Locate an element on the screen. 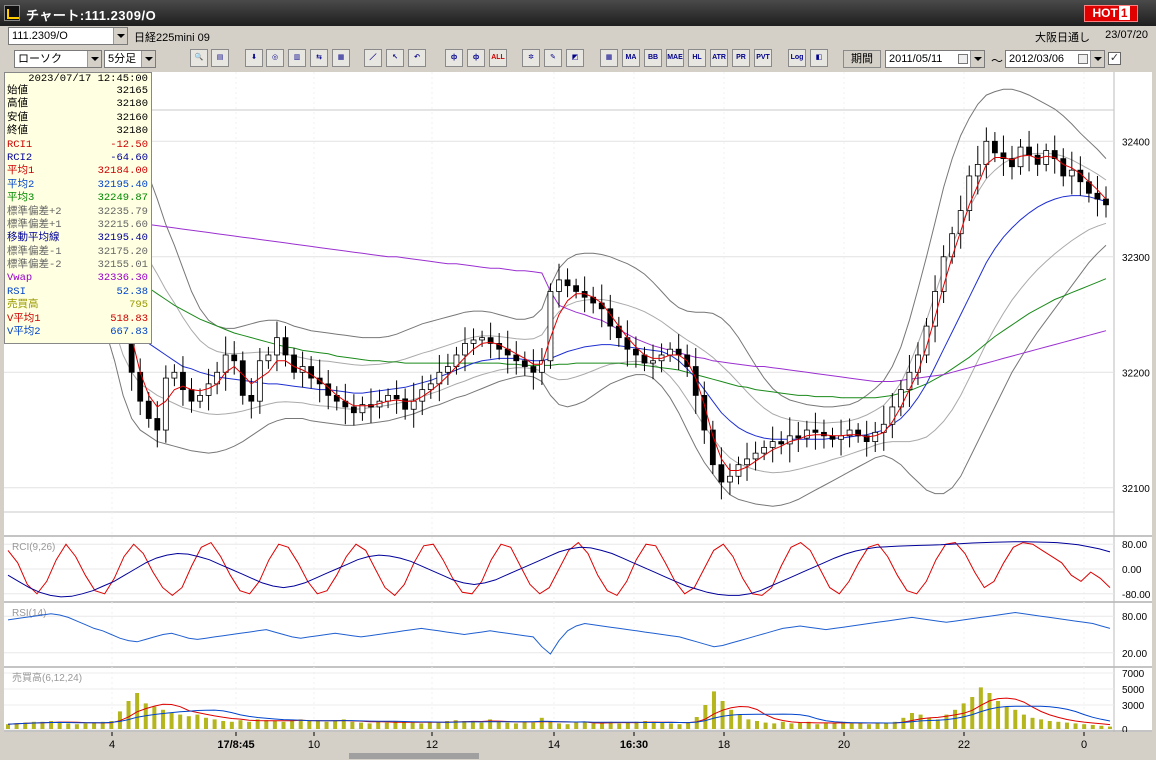  color-icon: ◩ is located at coordinates (575, 58).